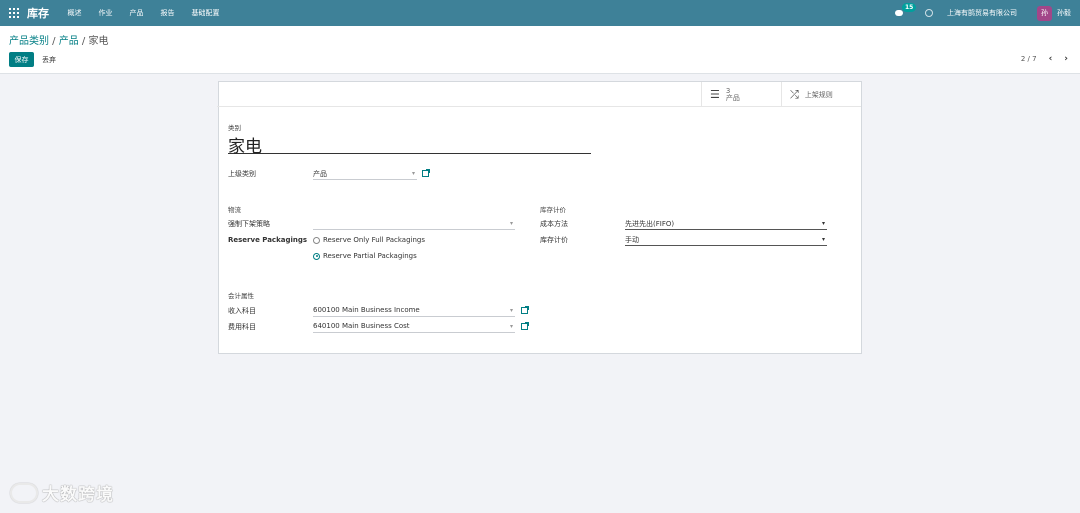  What do you see at coordinates (414, 224) in the screenshot?
I see `removal-strategy-field: ▾` at bounding box center [414, 224].